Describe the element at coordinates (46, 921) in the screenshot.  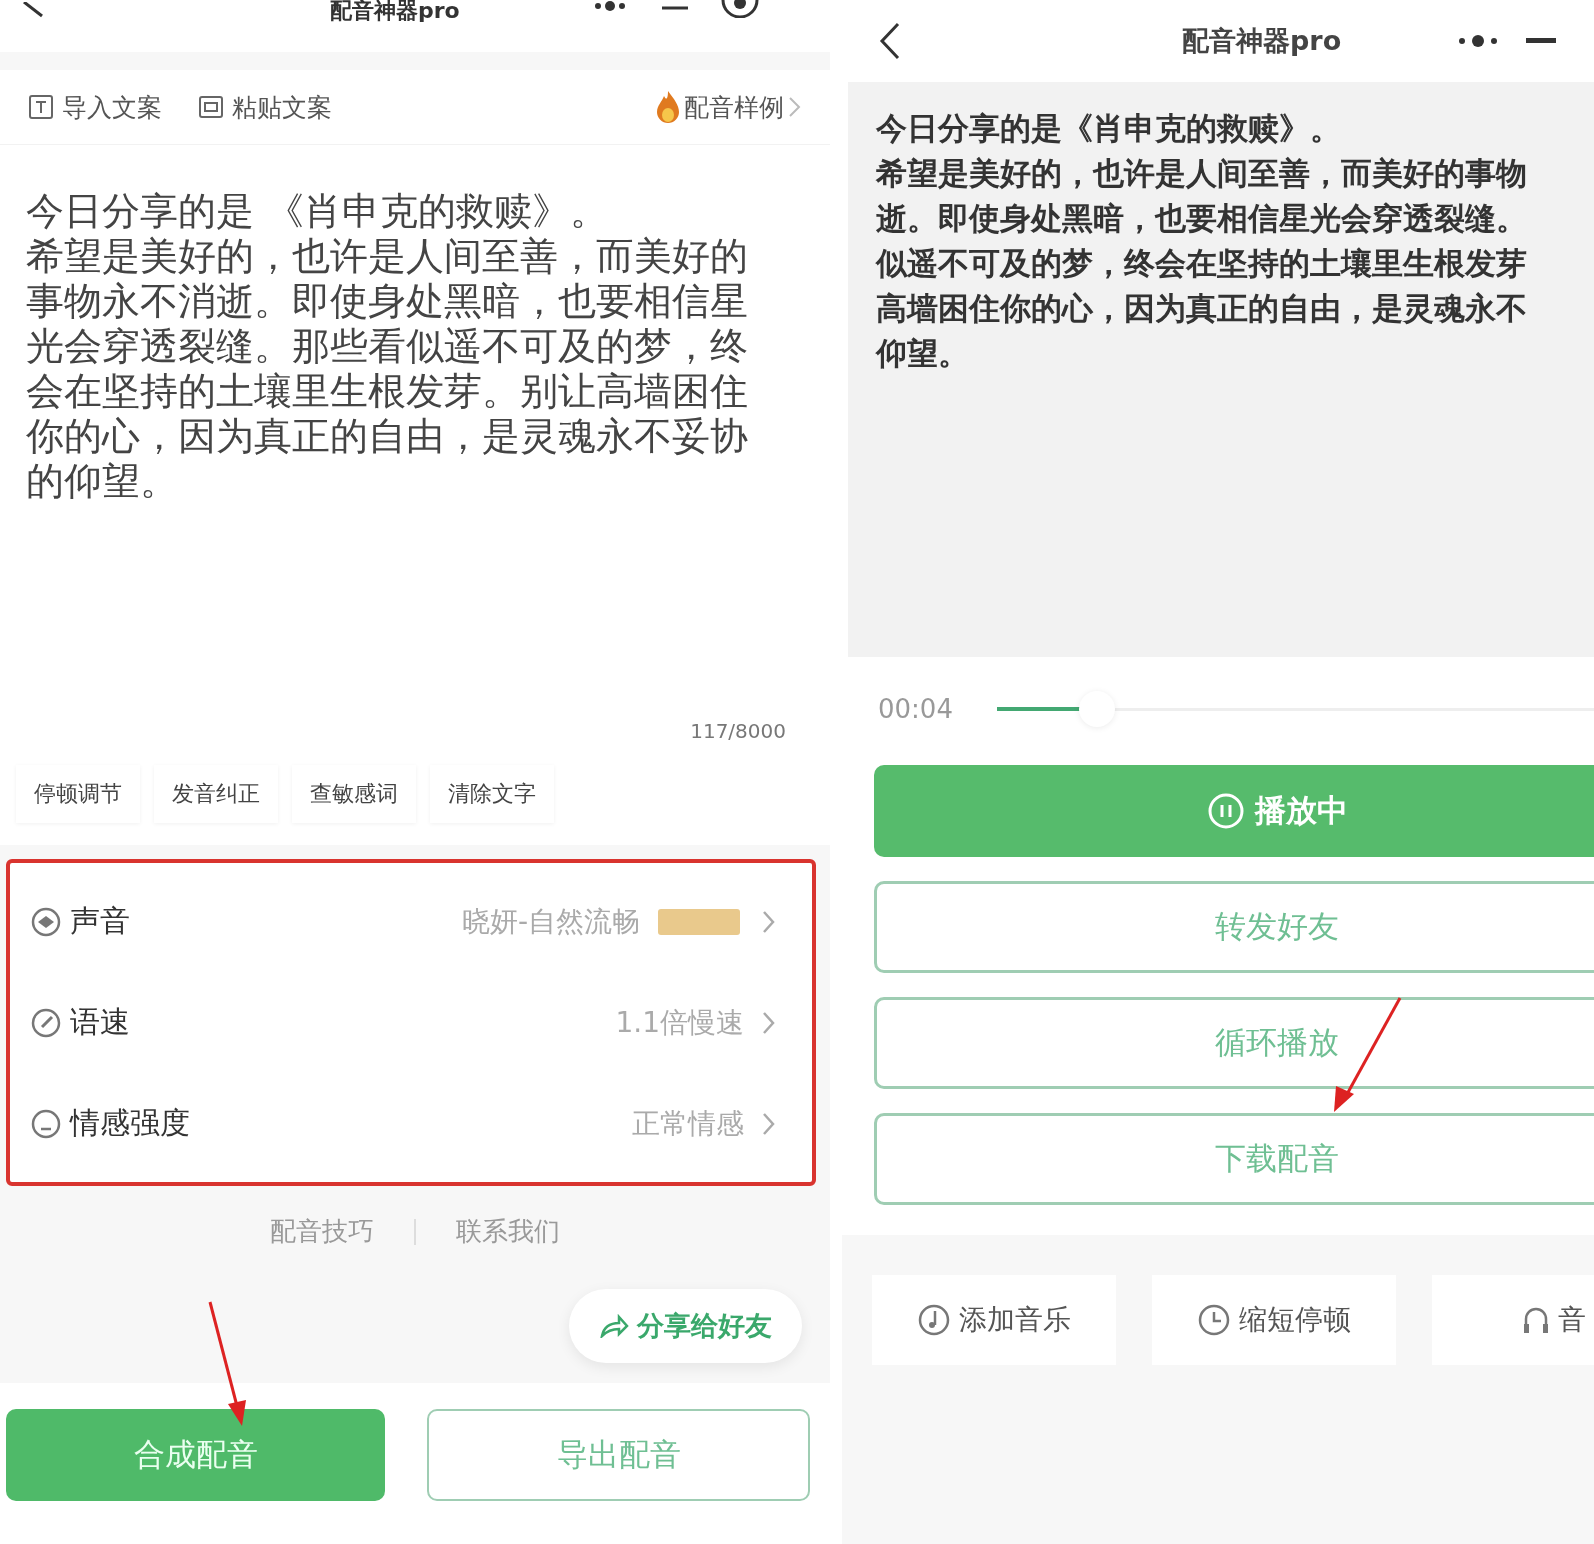
I see `voice-icon` at that location.